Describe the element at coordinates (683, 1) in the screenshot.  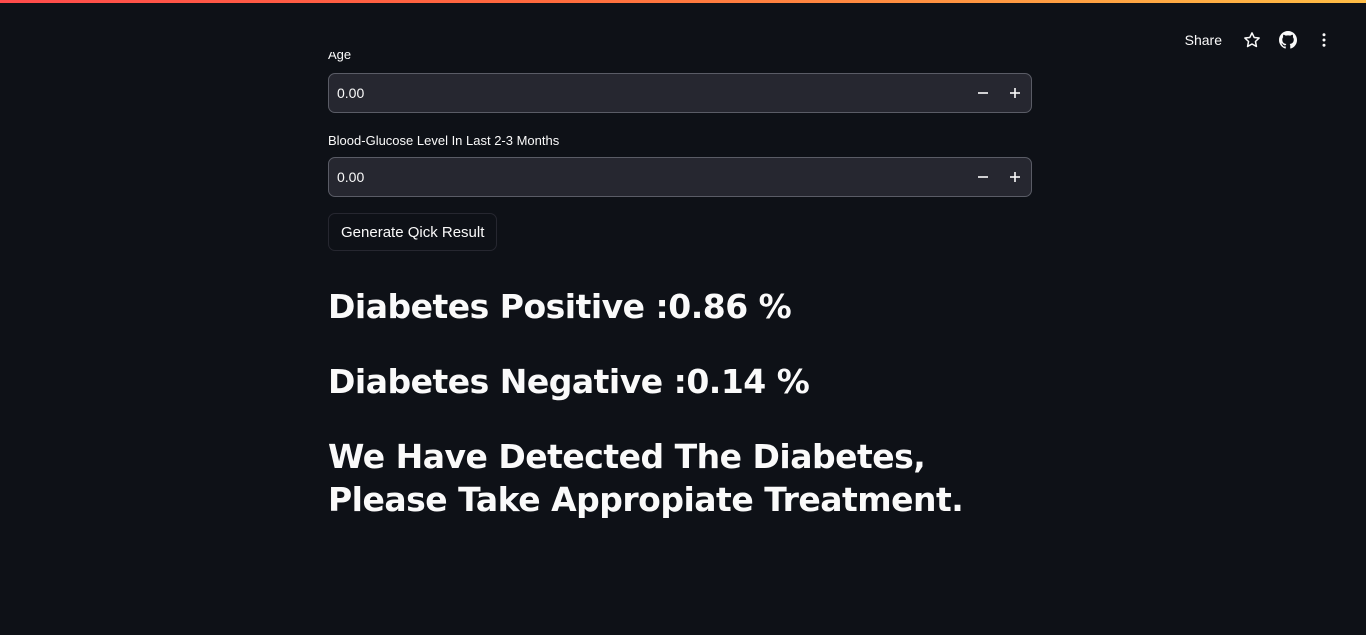
I see `top-accent-bar` at that location.